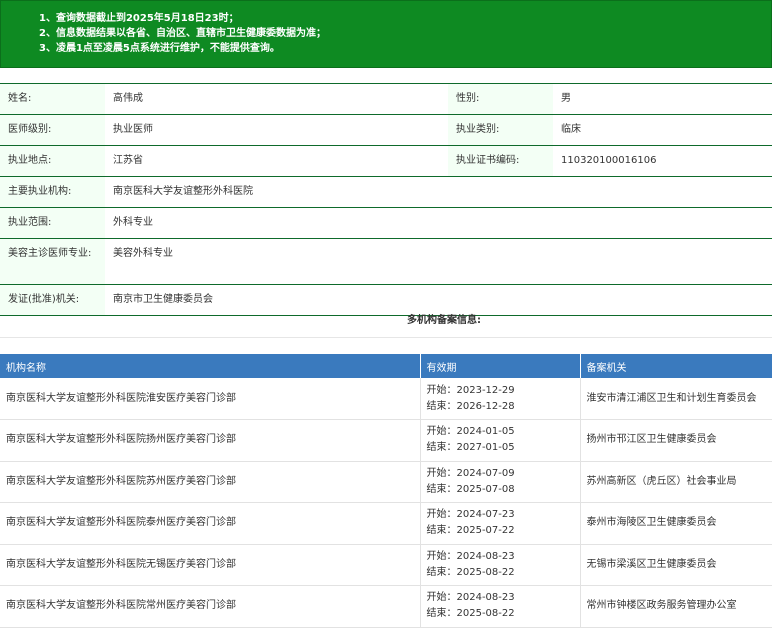 The image size is (772, 632). What do you see at coordinates (276, 130) in the screenshot?
I see `level-value: 执业医师` at bounding box center [276, 130].